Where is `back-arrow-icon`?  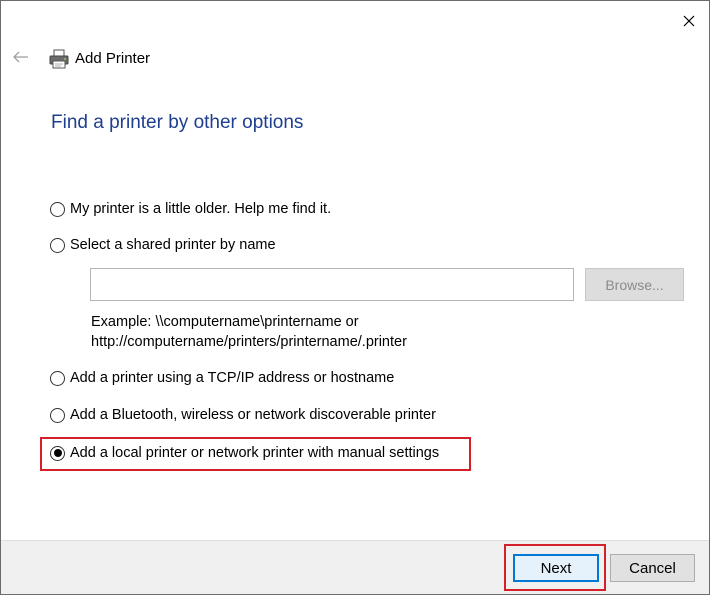 back-arrow-icon is located at coordinates (20, 57).